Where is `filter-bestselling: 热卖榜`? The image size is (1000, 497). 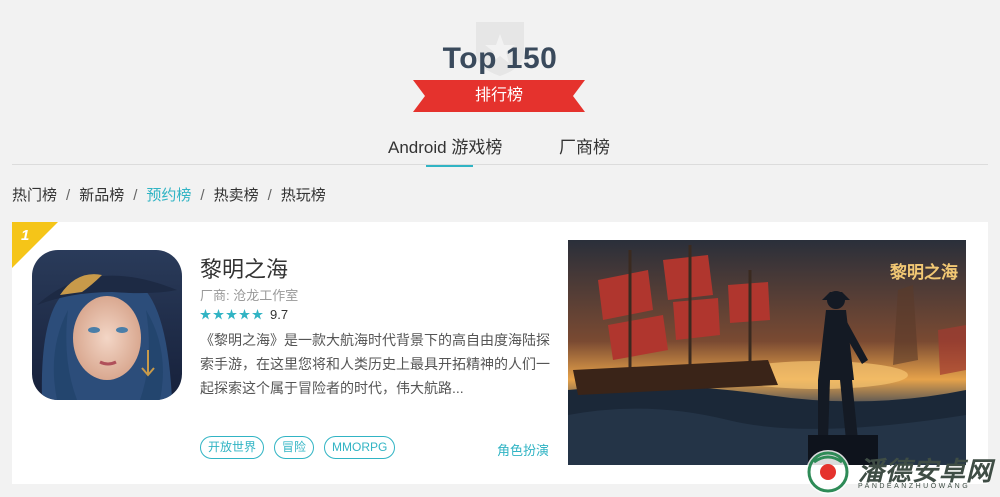 filter-bestselling: 热卖榜 is located at coordinates (236, 194).